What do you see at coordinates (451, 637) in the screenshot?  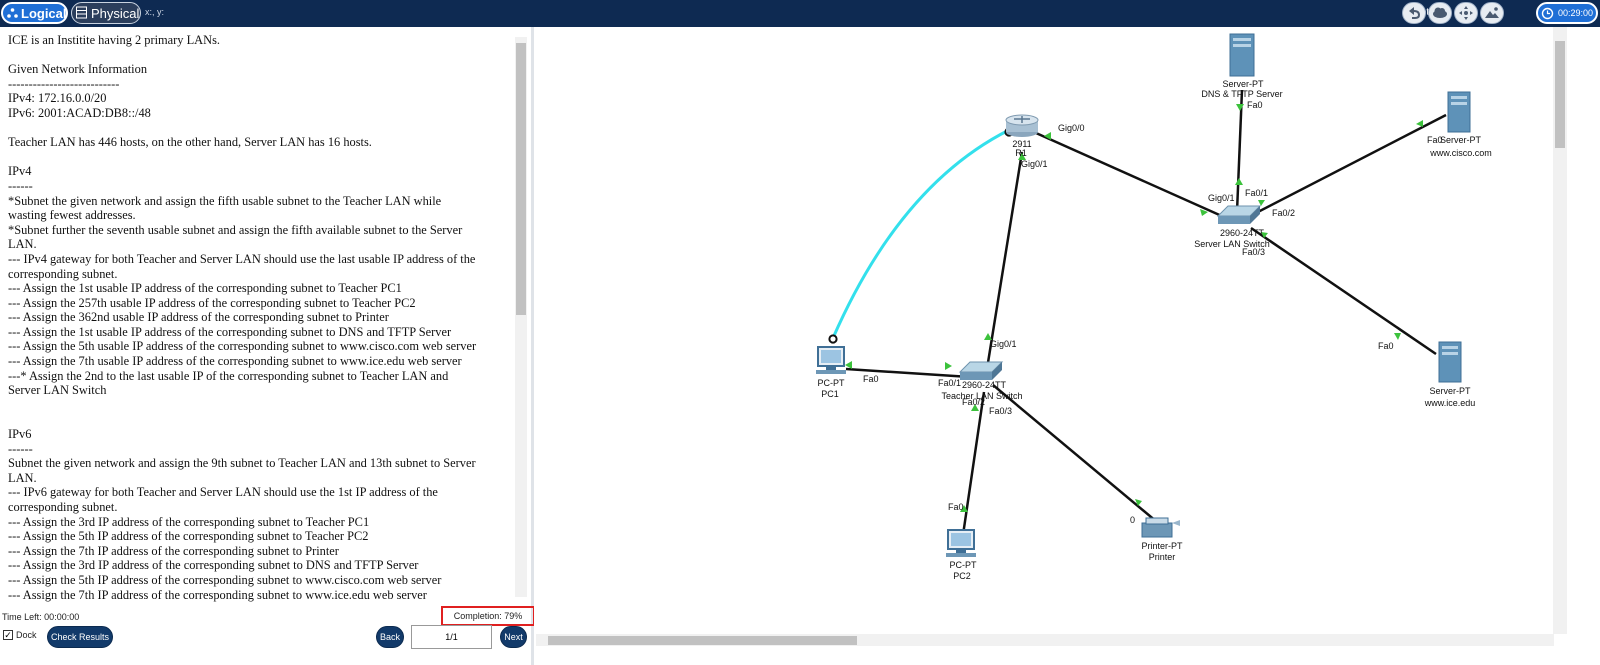 I see `page-input` at bounding box center [451, 637].